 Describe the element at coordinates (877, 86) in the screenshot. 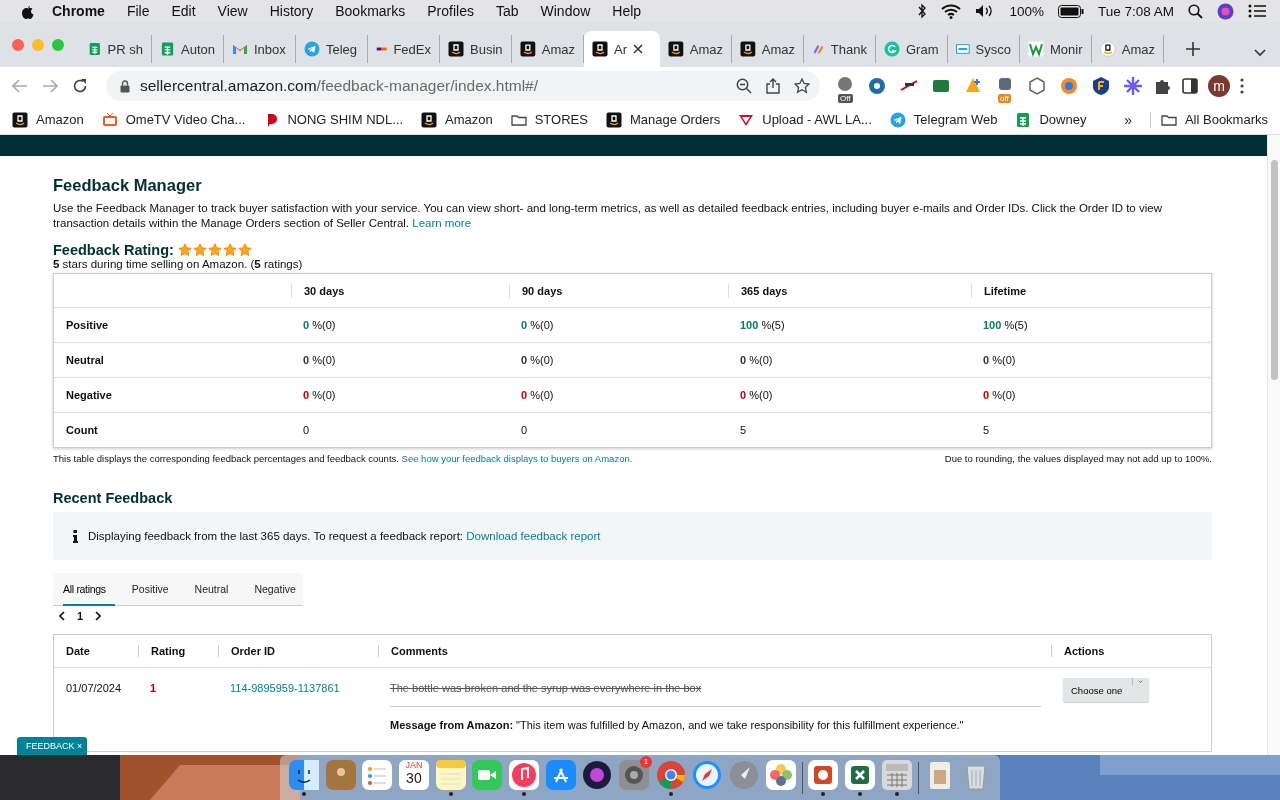

I see `gear-icon` at that location.